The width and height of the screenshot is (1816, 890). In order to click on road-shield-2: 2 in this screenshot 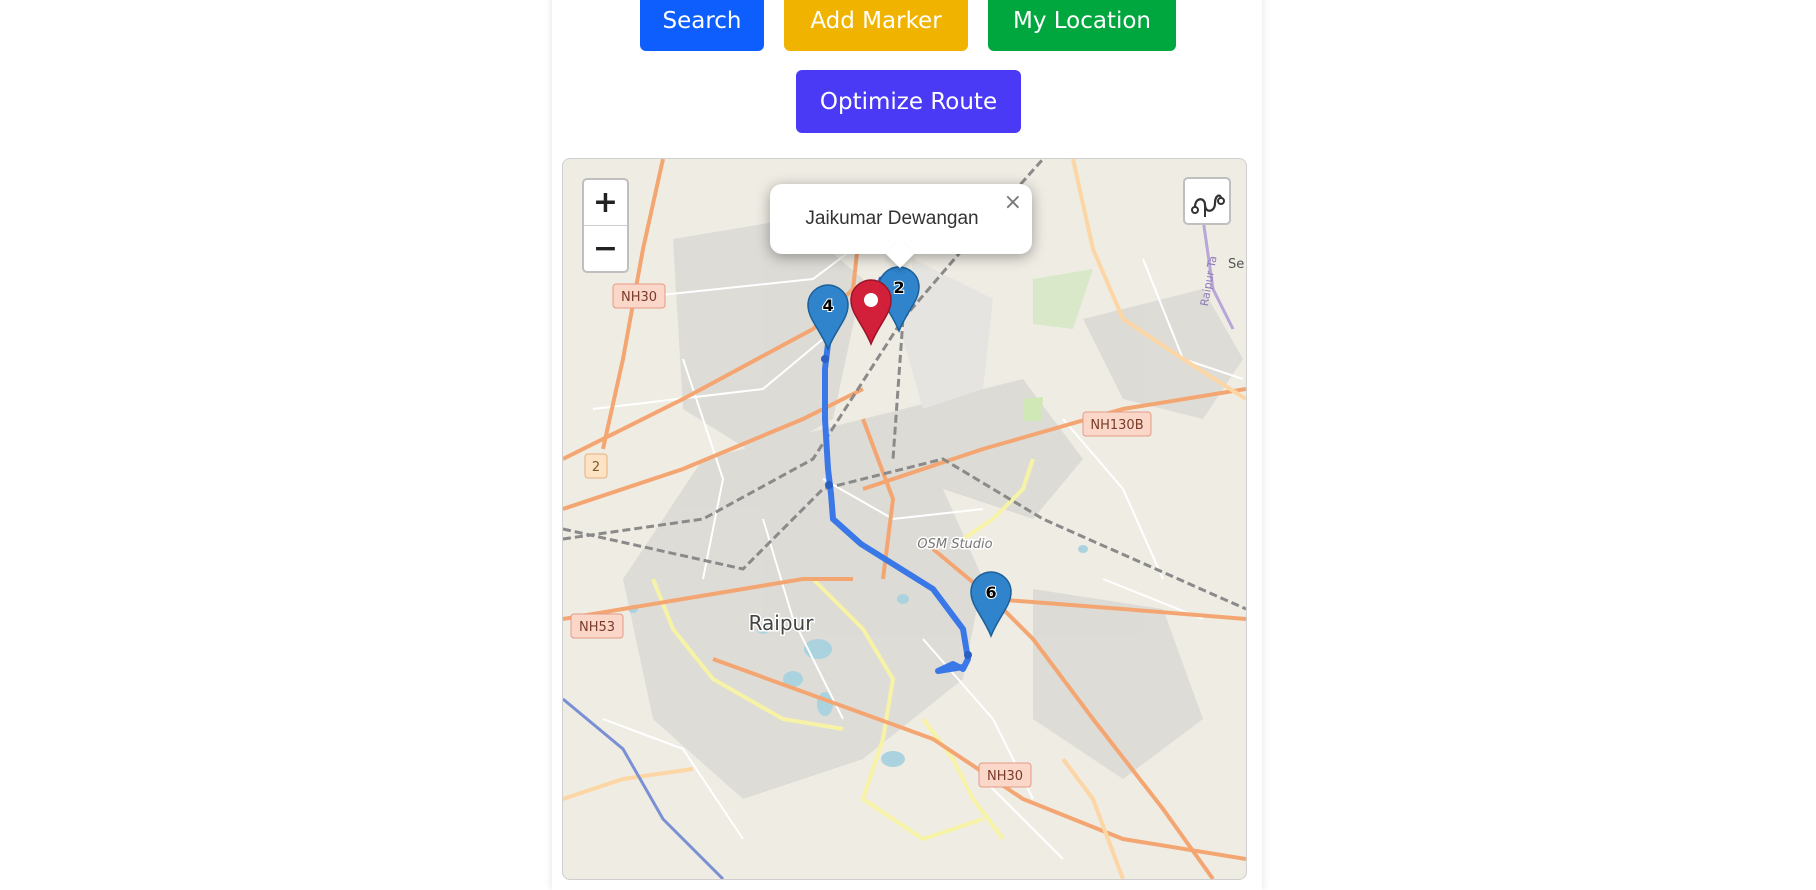, I will do `click(596, 466)`.